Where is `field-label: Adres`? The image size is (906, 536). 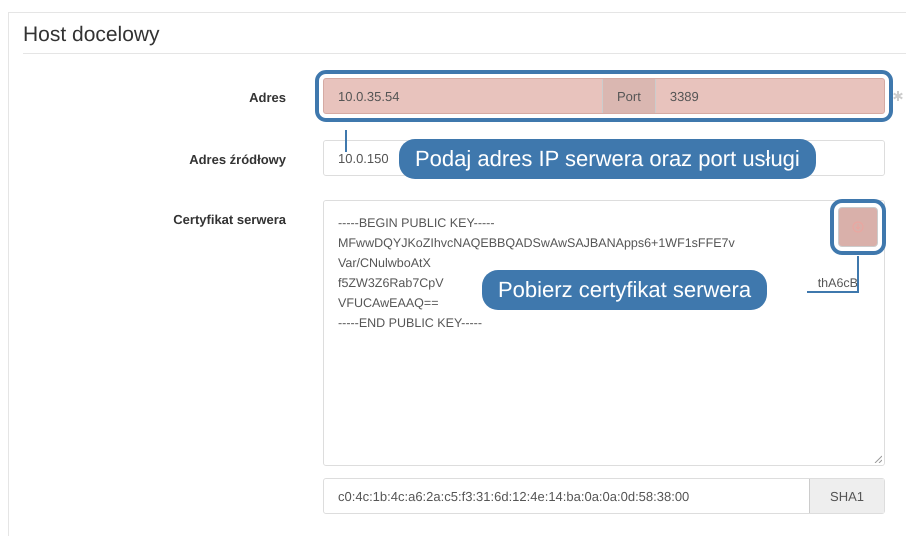
field-label: Adres is located at coordinates (267, 97).